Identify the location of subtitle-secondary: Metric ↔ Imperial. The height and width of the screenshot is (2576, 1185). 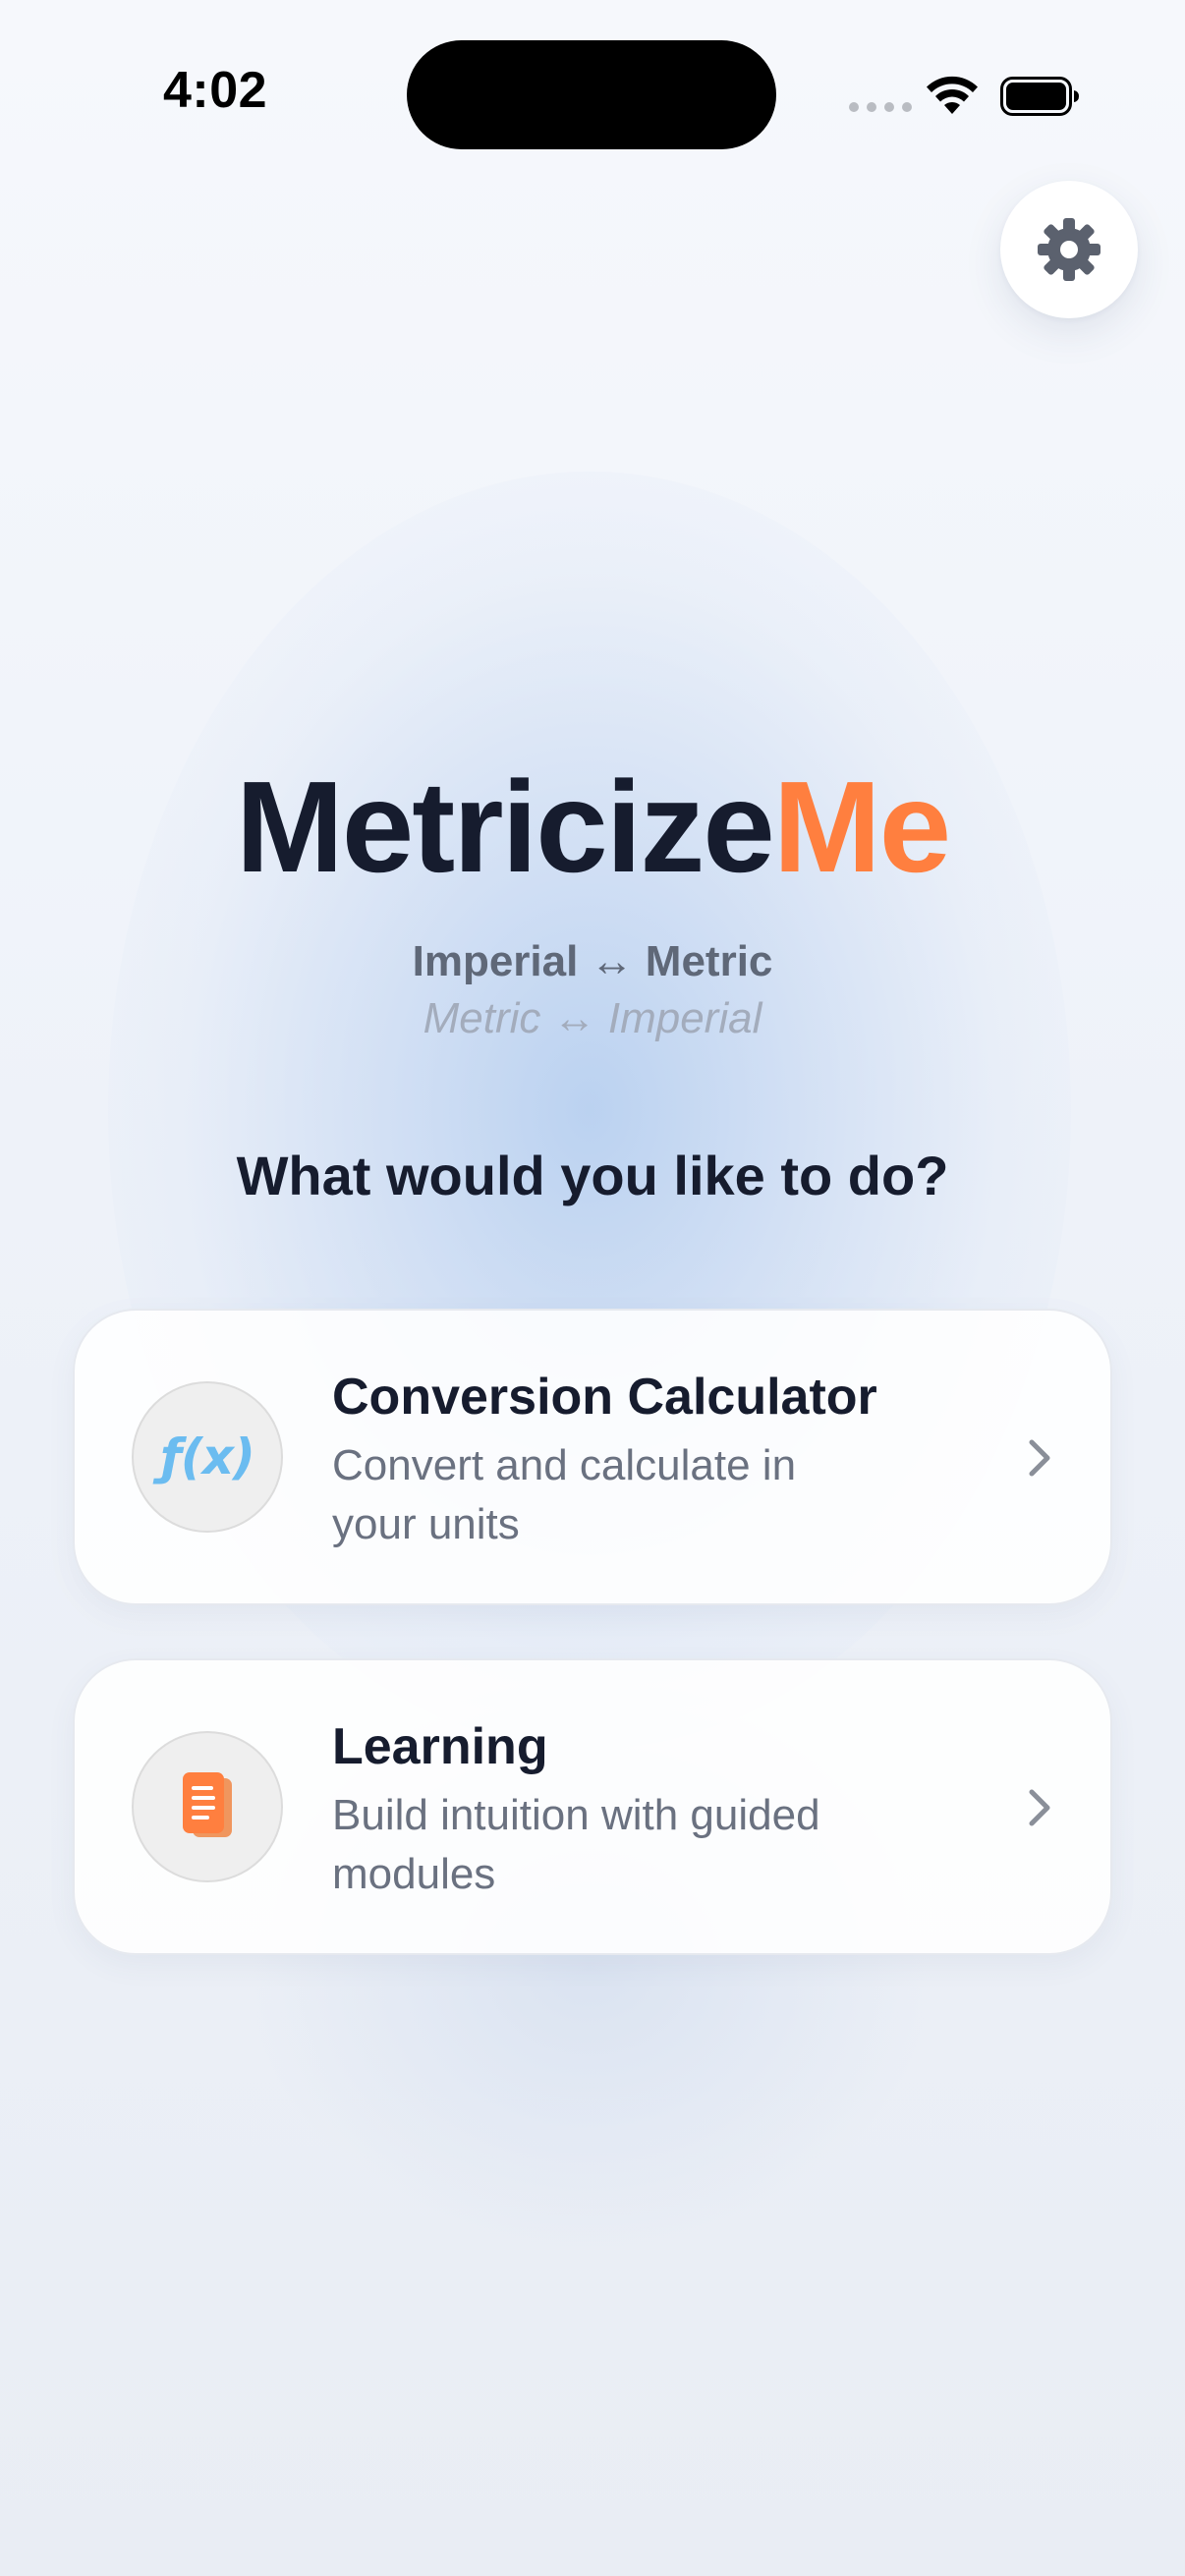
(592, 1018).